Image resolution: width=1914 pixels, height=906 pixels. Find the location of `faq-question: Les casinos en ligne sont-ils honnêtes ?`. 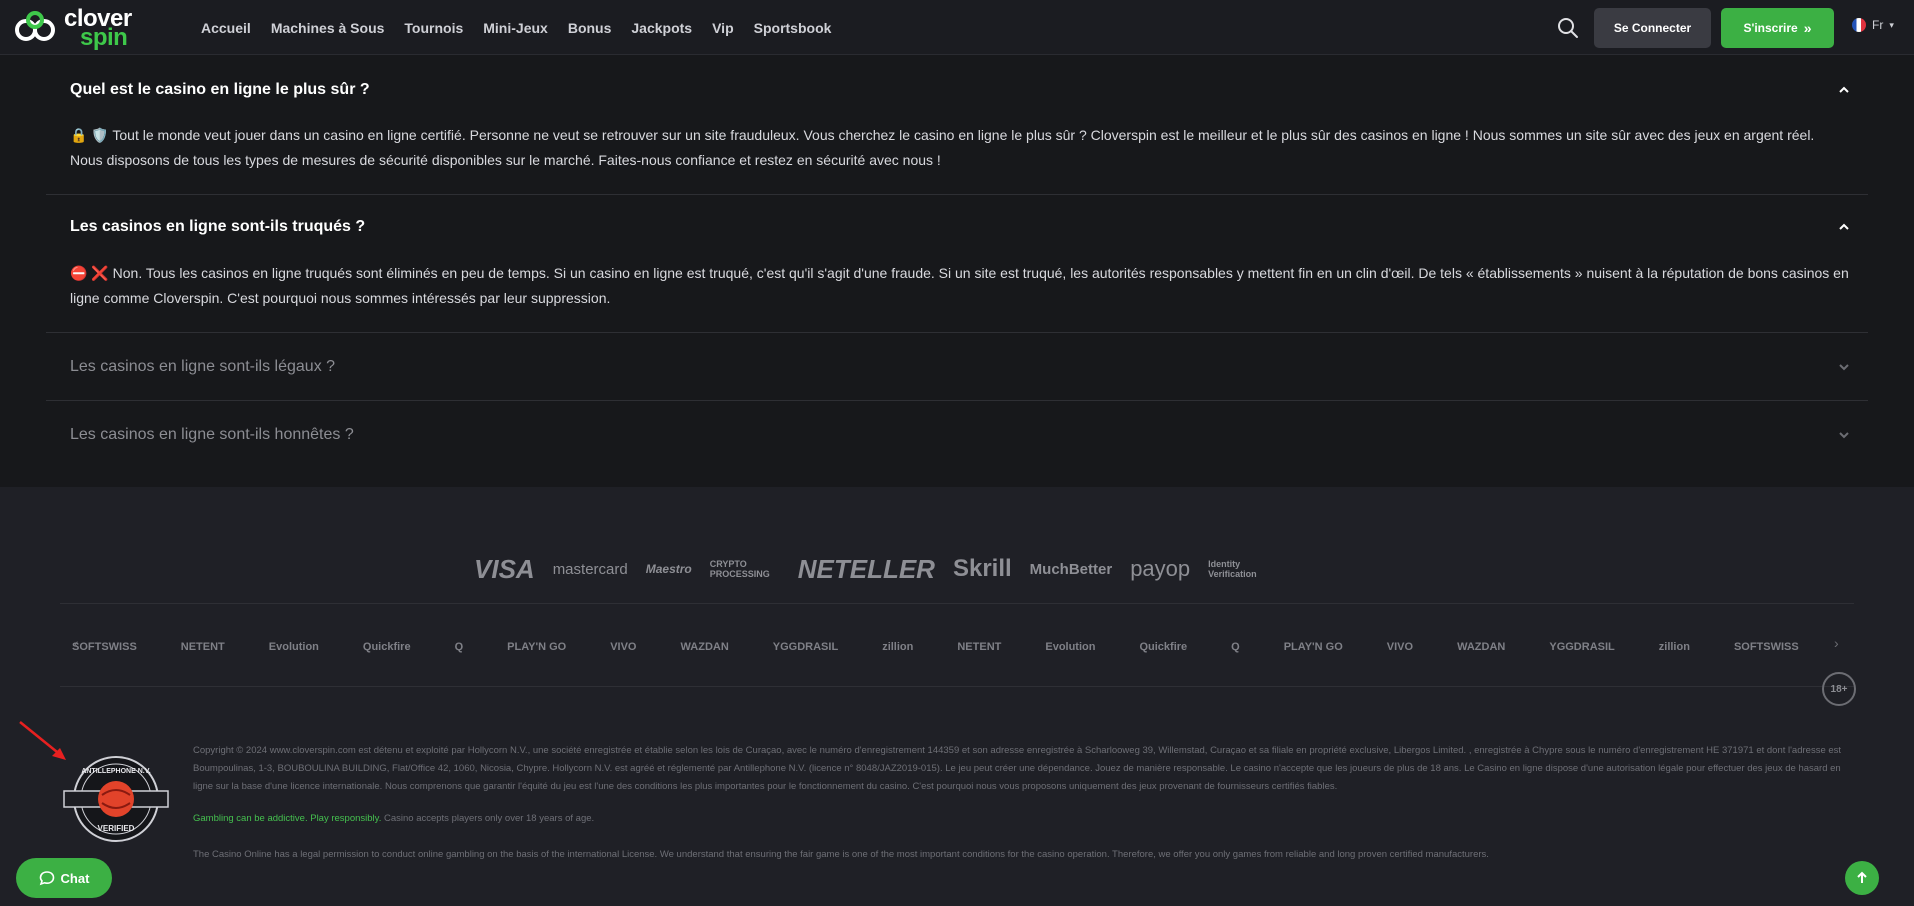

faq-question: Les casinos en ligne sont-ils honnêtes ? is located at coordinates (212, 435).